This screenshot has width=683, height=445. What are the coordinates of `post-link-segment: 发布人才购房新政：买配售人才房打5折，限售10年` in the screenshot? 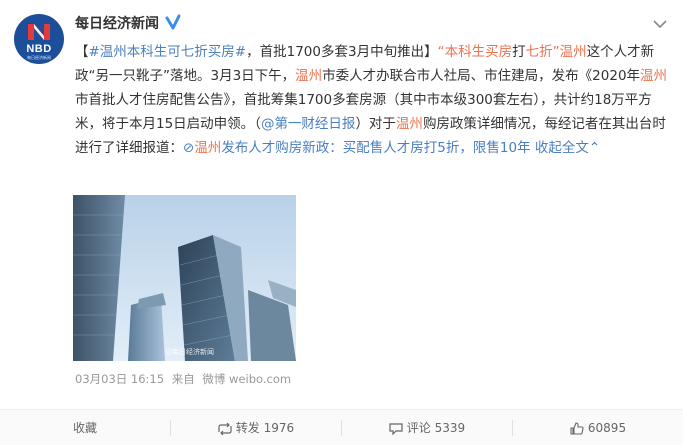 It's located at (375, 148).